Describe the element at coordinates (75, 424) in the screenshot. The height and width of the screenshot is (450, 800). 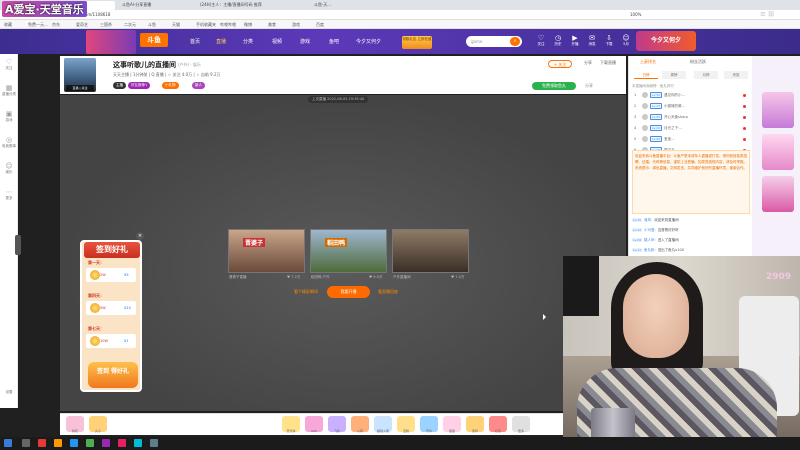
I see `gift-item: 鲜花` at that location.